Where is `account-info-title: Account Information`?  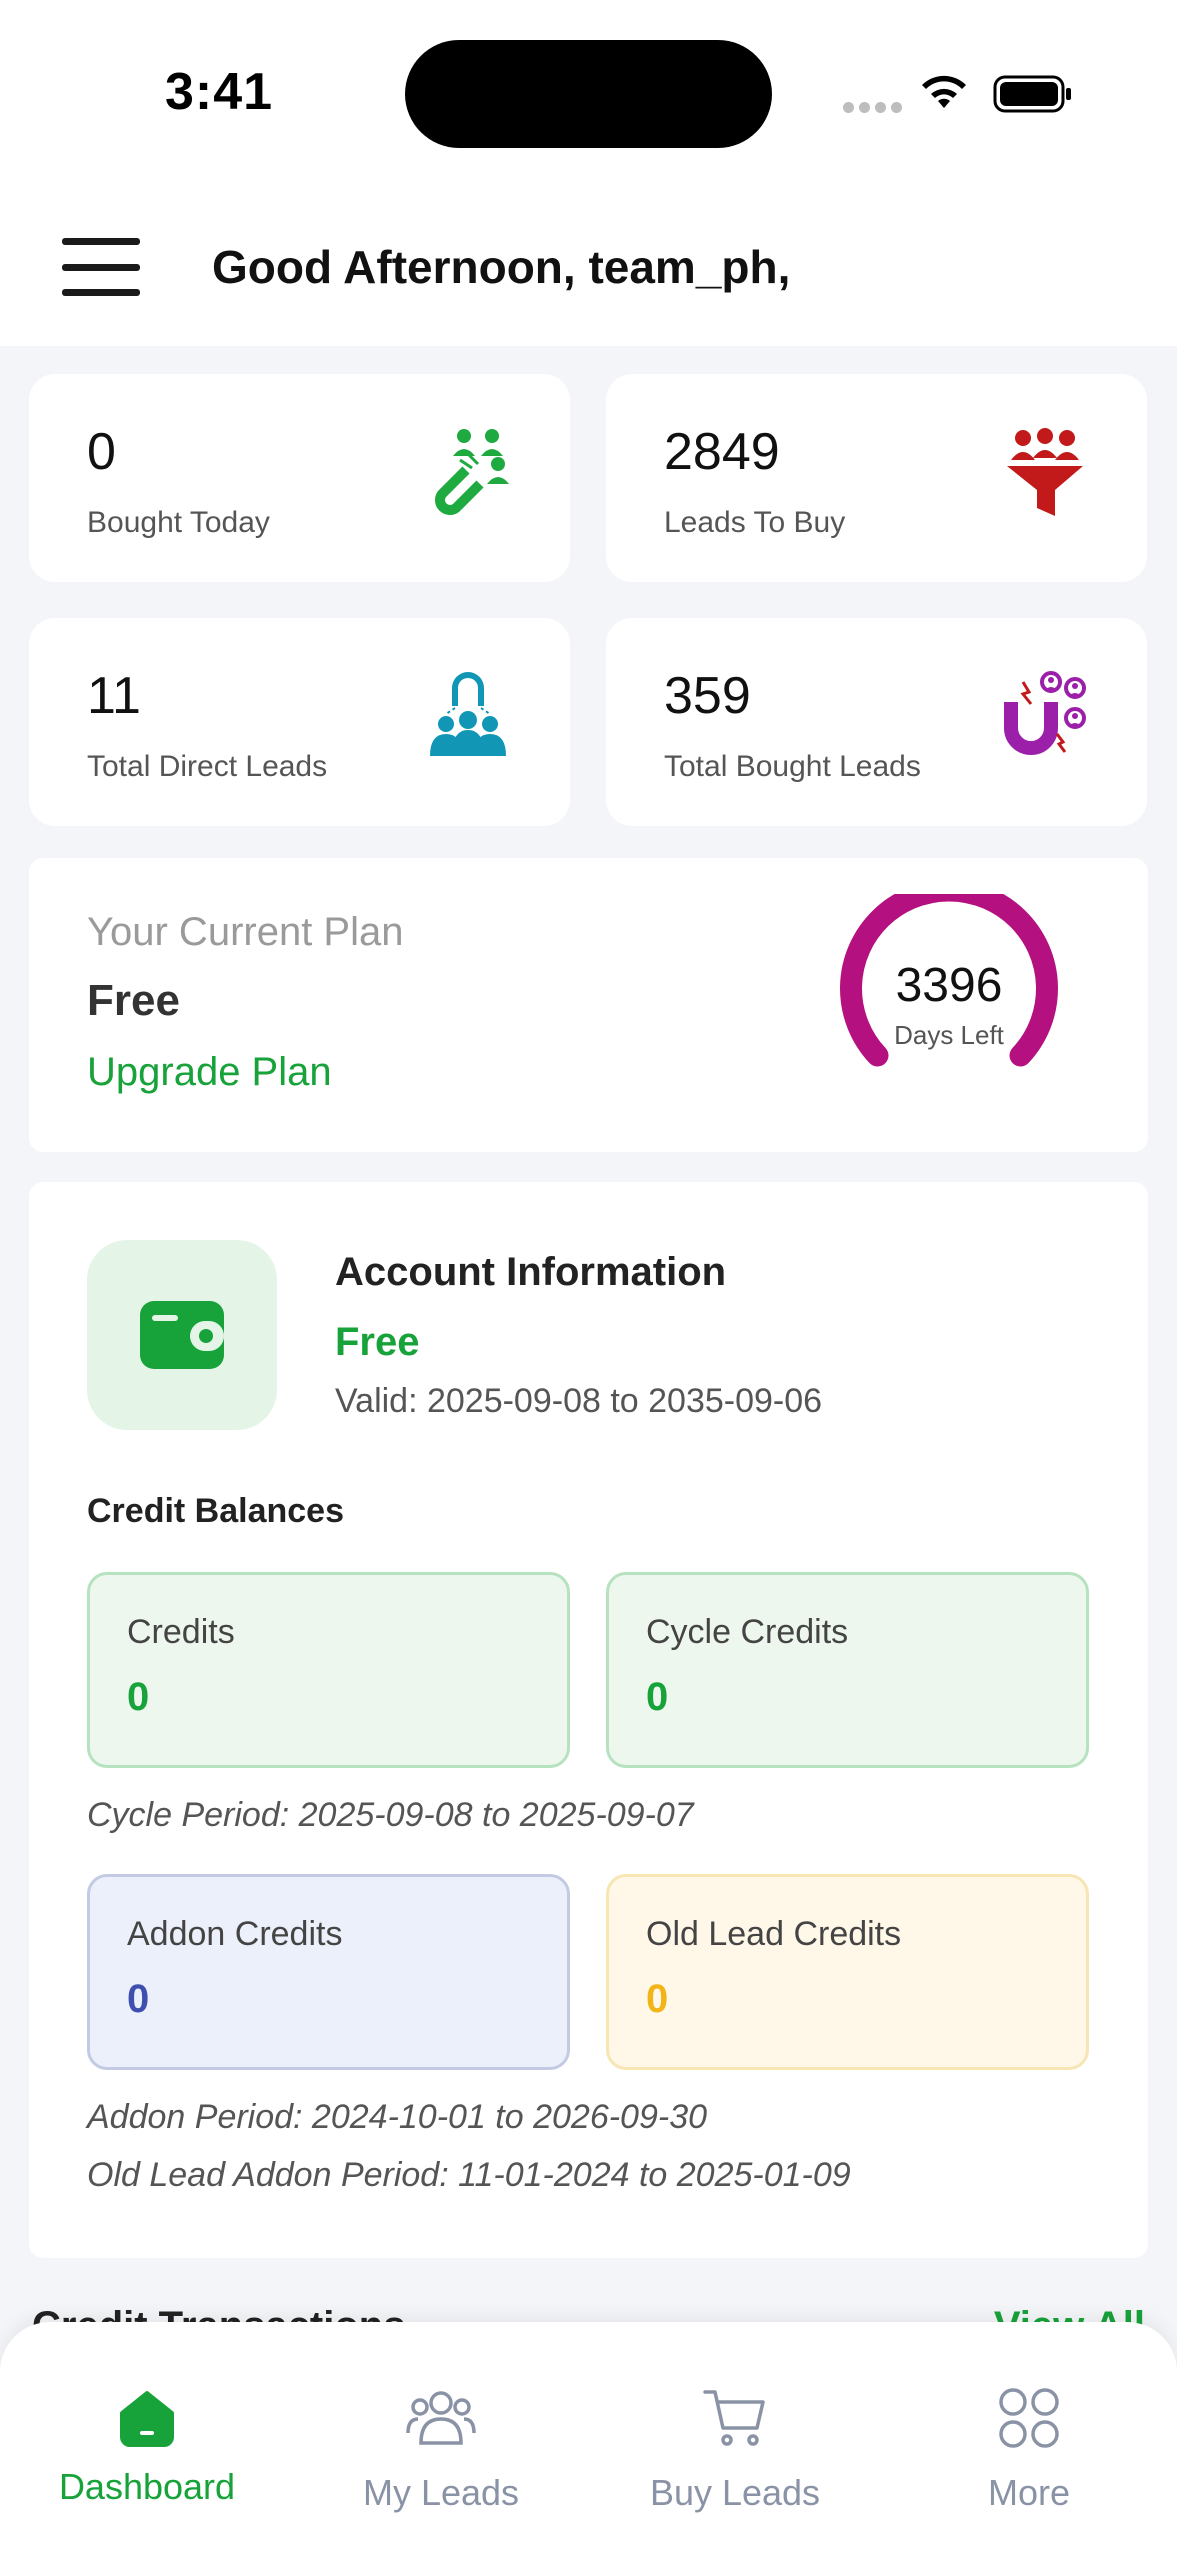
account-info-title: Account Information is located at coordinates (531, 1272).